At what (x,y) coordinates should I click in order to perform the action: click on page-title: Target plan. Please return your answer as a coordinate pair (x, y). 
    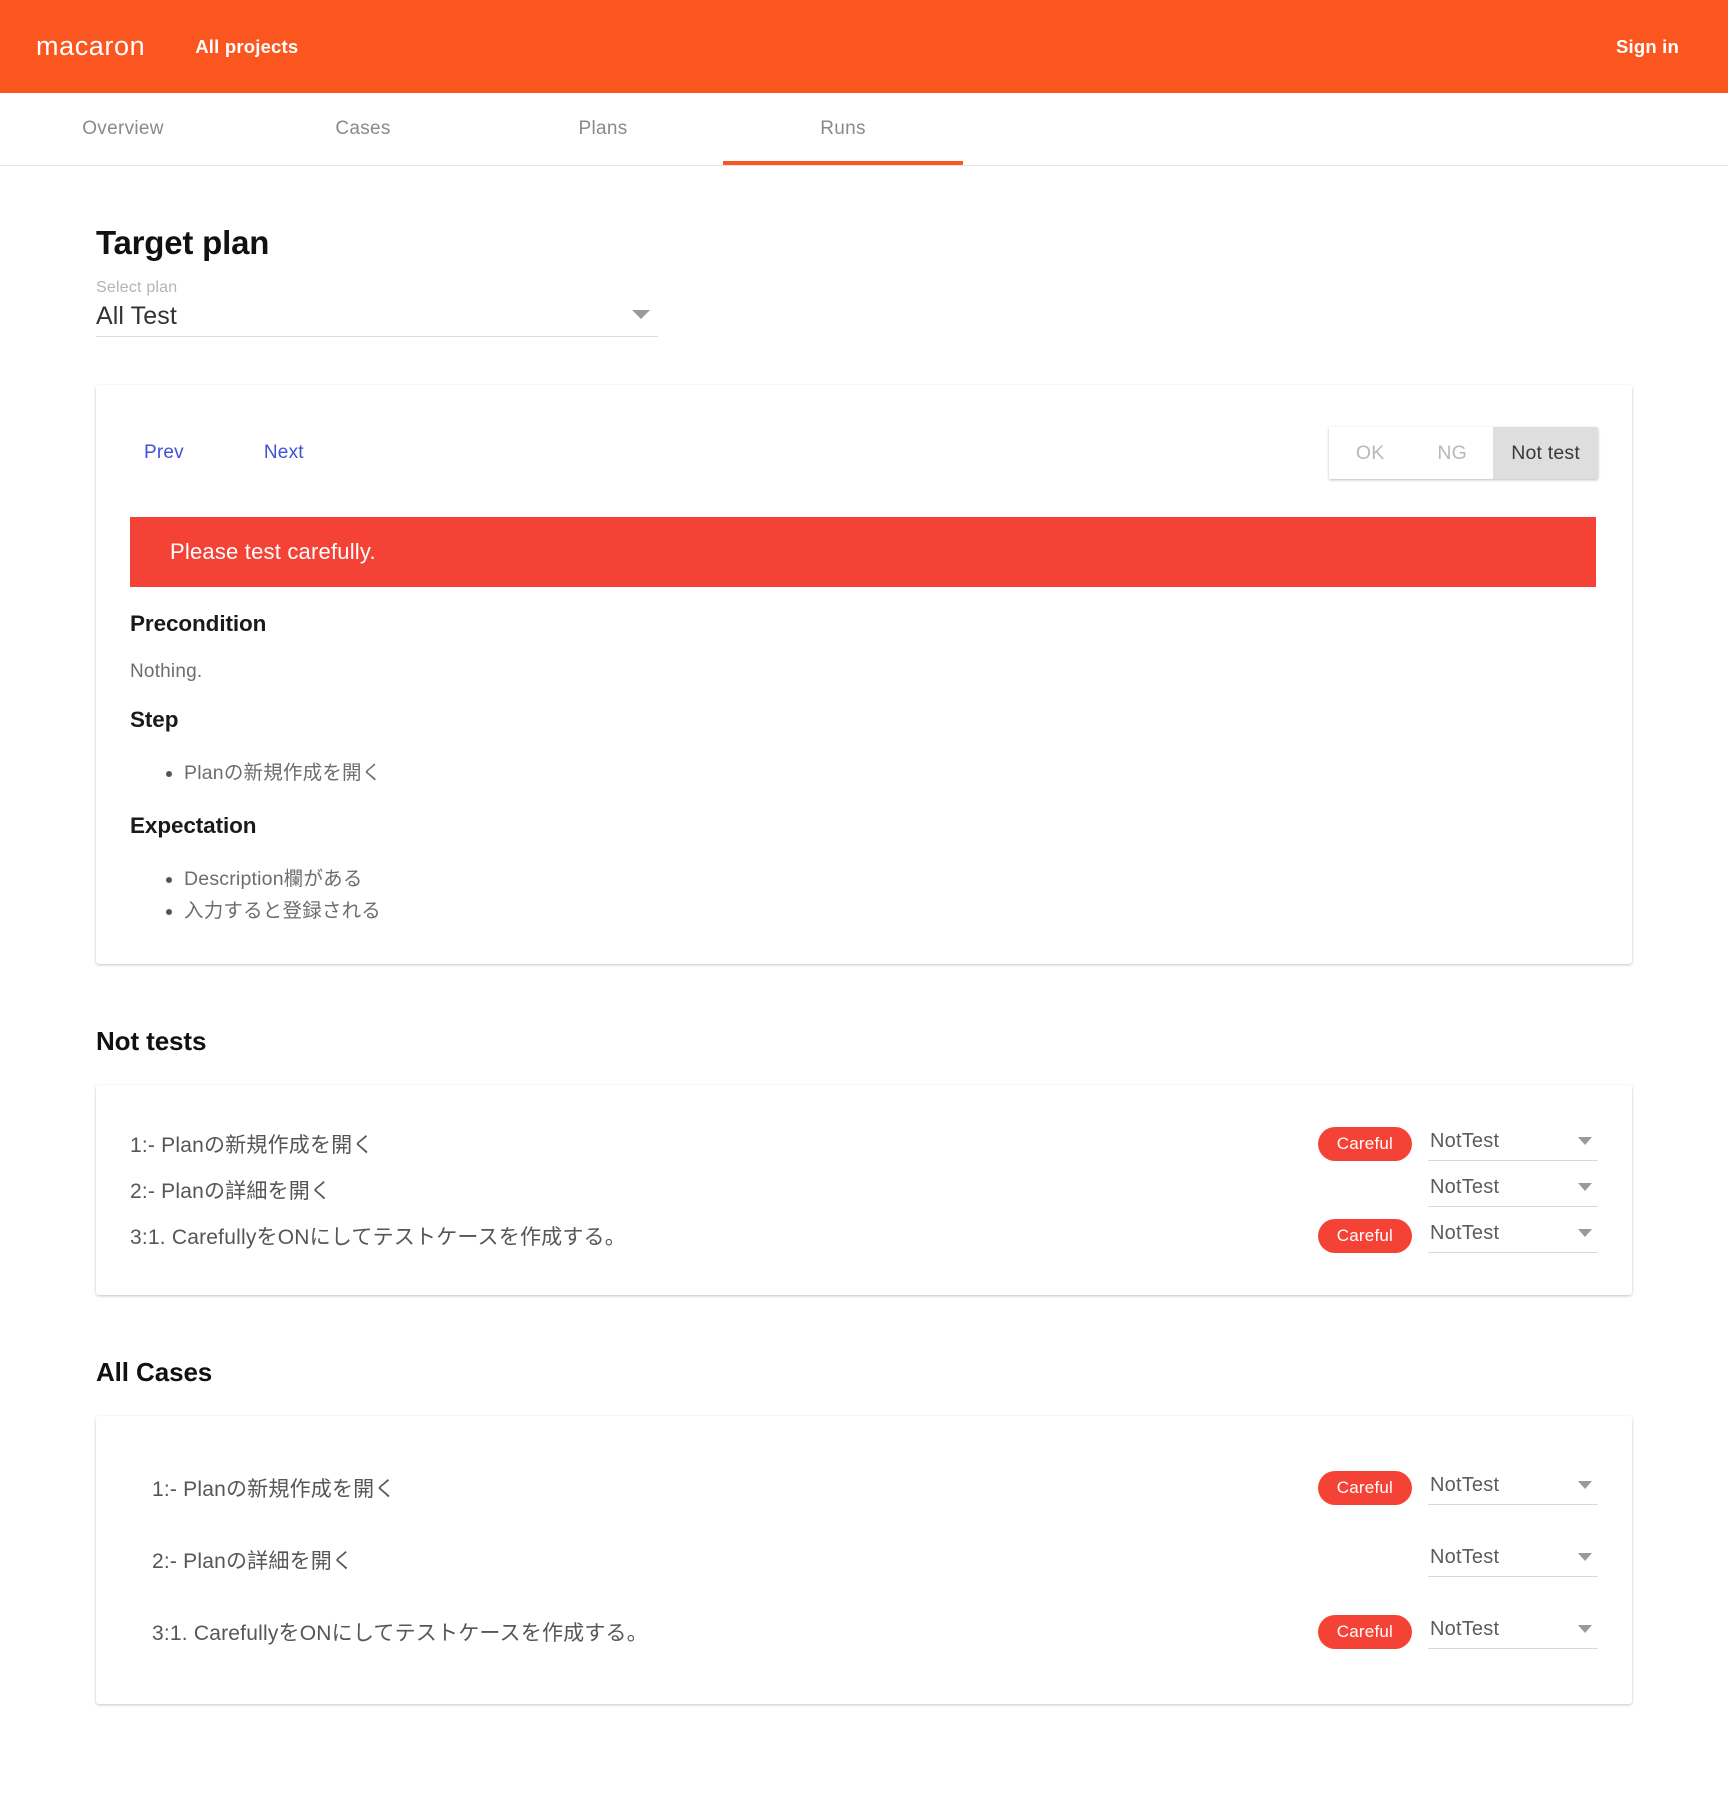
    Looking at the image, I should click on (183, 242).